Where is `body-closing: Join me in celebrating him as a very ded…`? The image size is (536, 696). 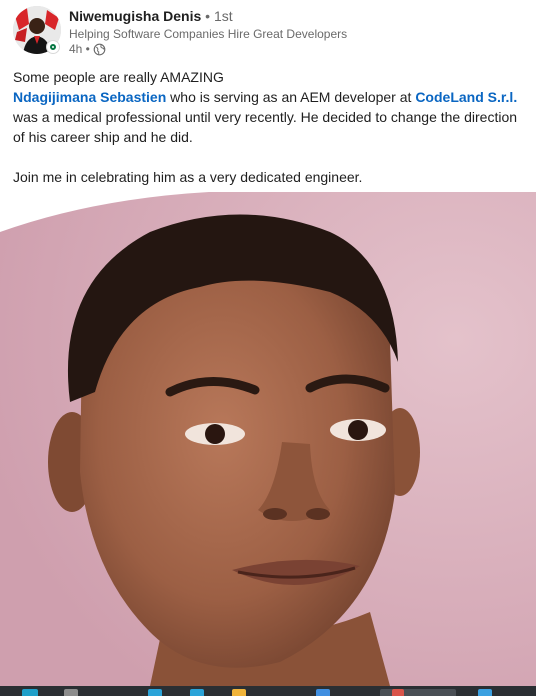
body-closing: Join me in celebrating him as a very ded… is located at coordinates (188, 177).